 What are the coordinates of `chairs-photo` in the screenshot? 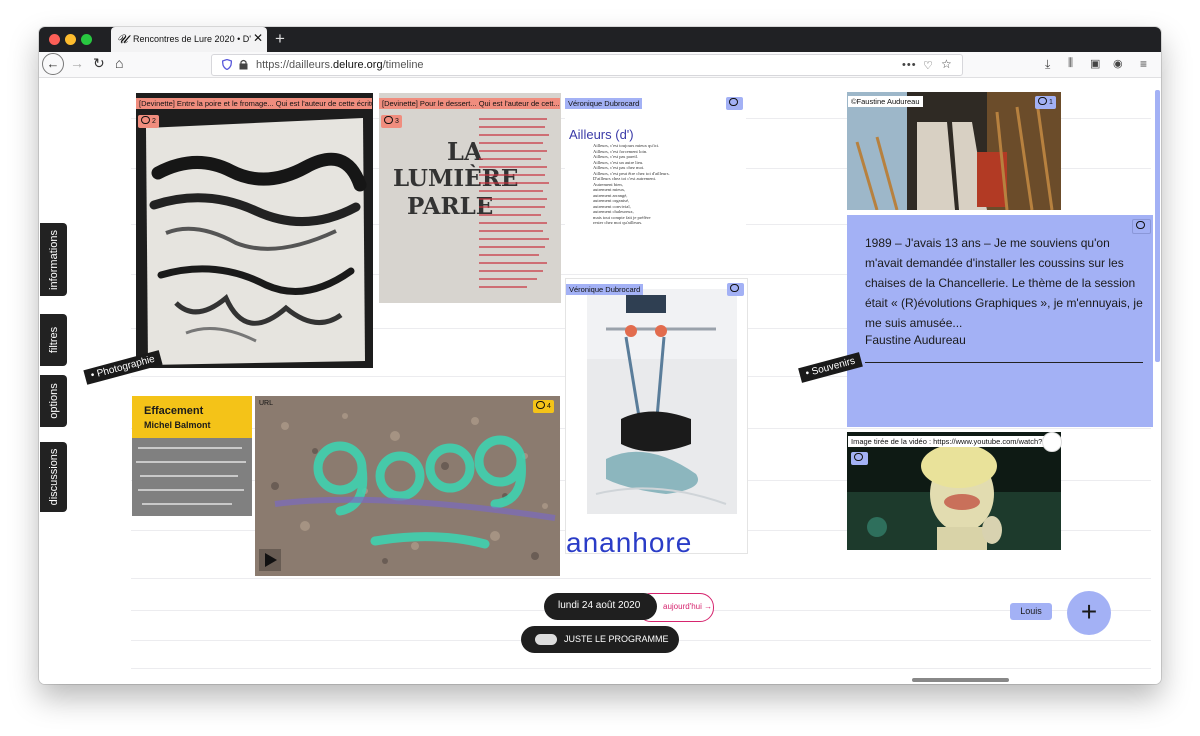 It's located at (954, 151).